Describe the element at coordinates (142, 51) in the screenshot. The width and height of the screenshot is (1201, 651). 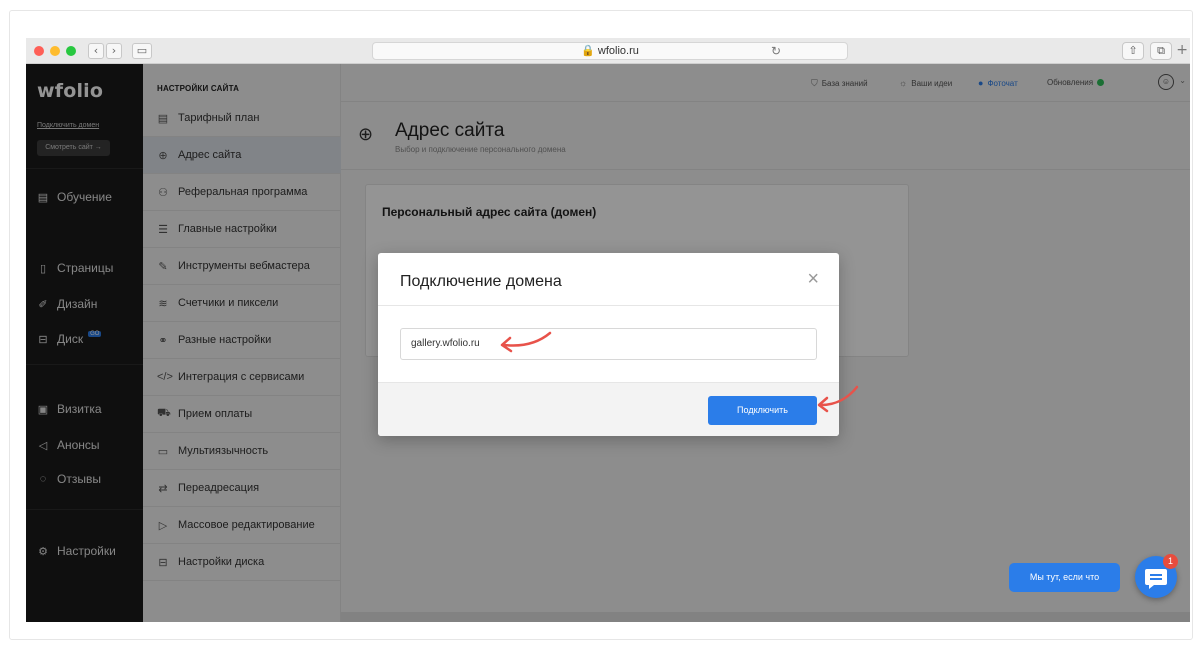
I see `sidebar-toggle-icon: ▭` at that location.